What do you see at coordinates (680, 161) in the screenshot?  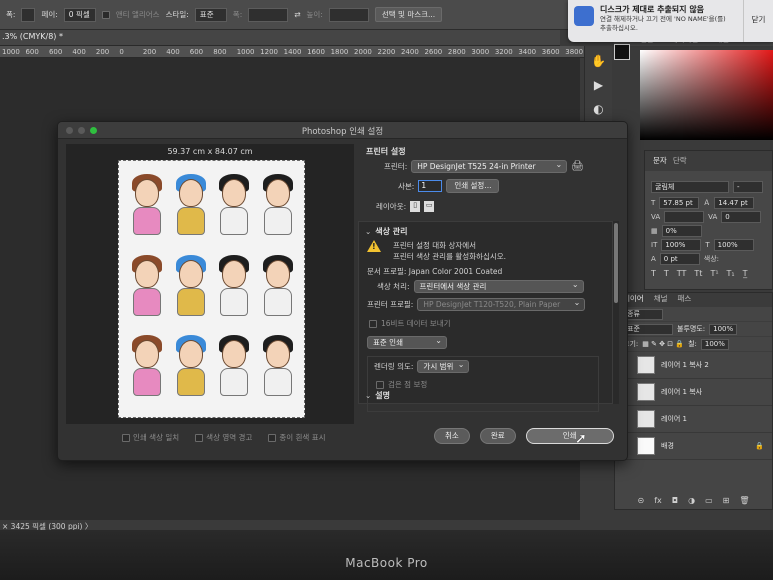 I see `tab-paragraph: 단락` at bounding box center [680, 161].